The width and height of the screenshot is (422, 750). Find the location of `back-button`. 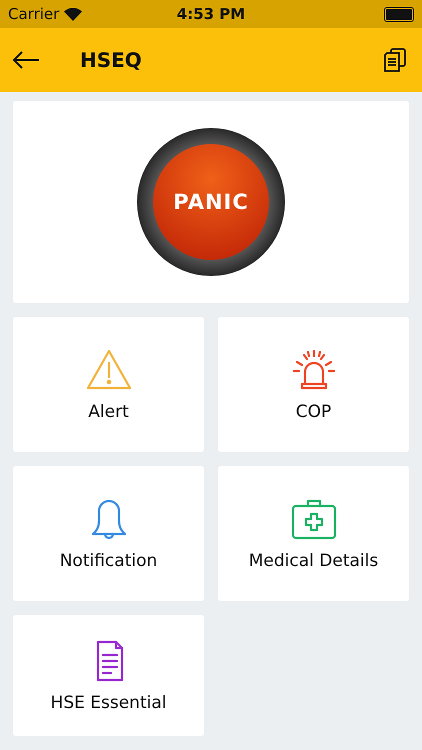

back-button is located at coordinates (26, 60).